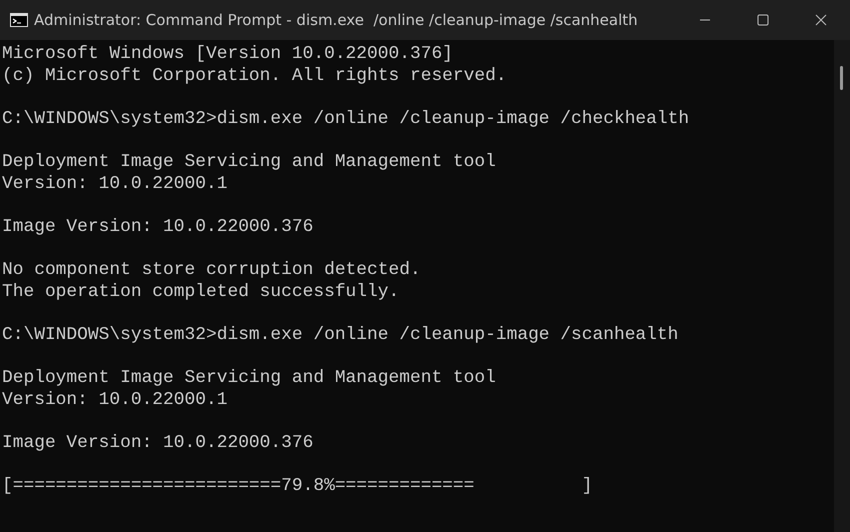 The height and width of the screenshot is (532, 850). I want to click on console-line: Microsoft Windows [Version 10.0.22000.376], so click(228, 55).